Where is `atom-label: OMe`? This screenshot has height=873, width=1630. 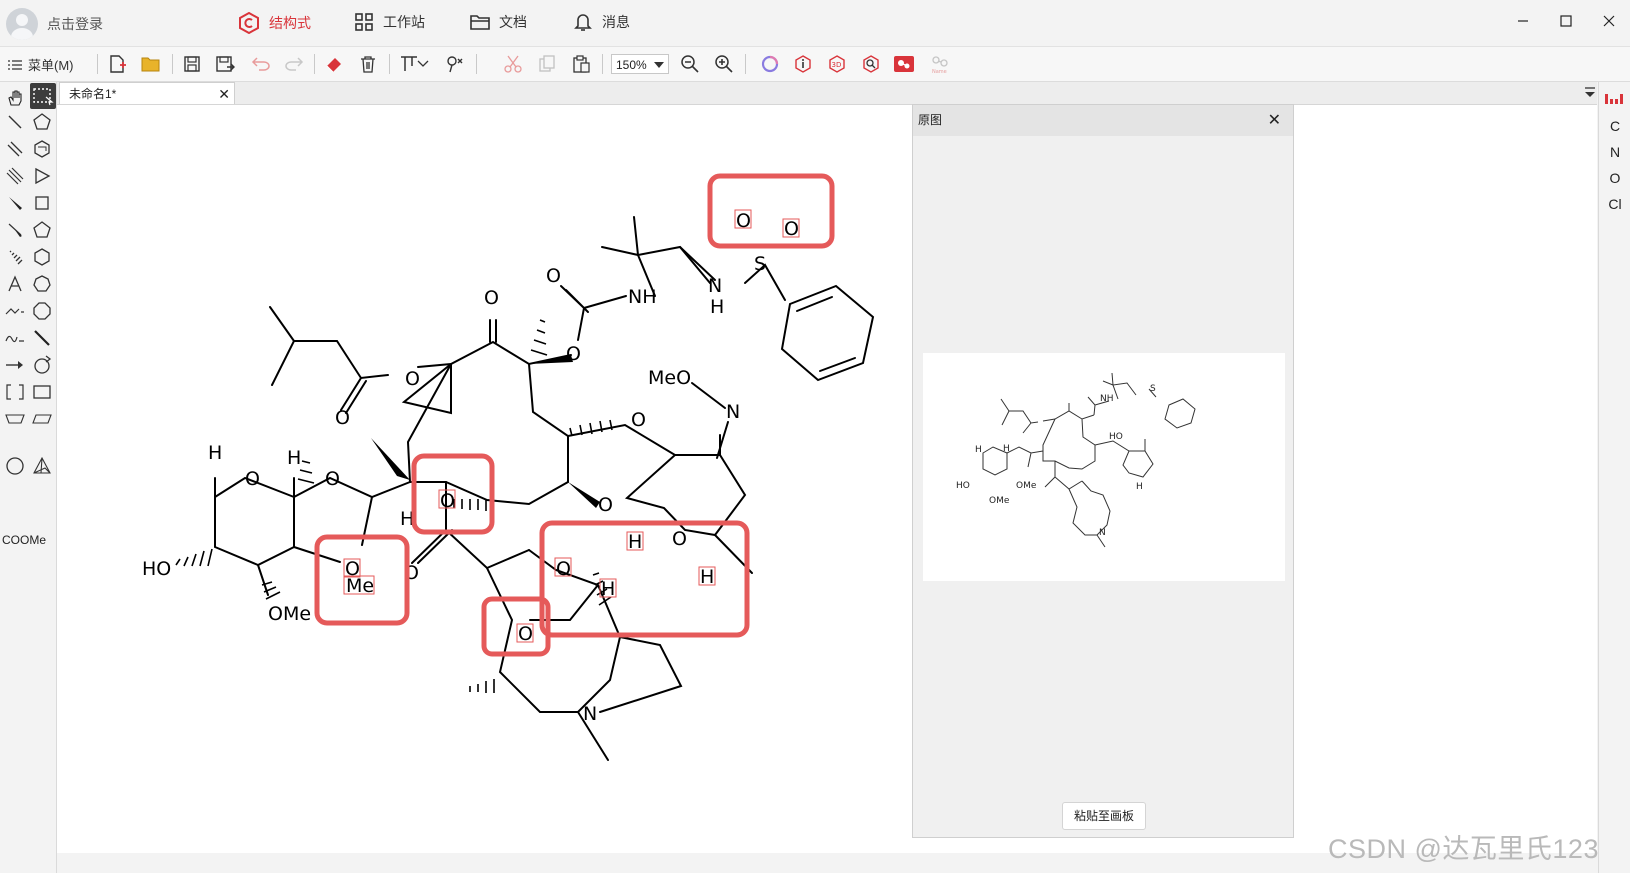
atom-label: OMe is located at coordinates (289, 614).